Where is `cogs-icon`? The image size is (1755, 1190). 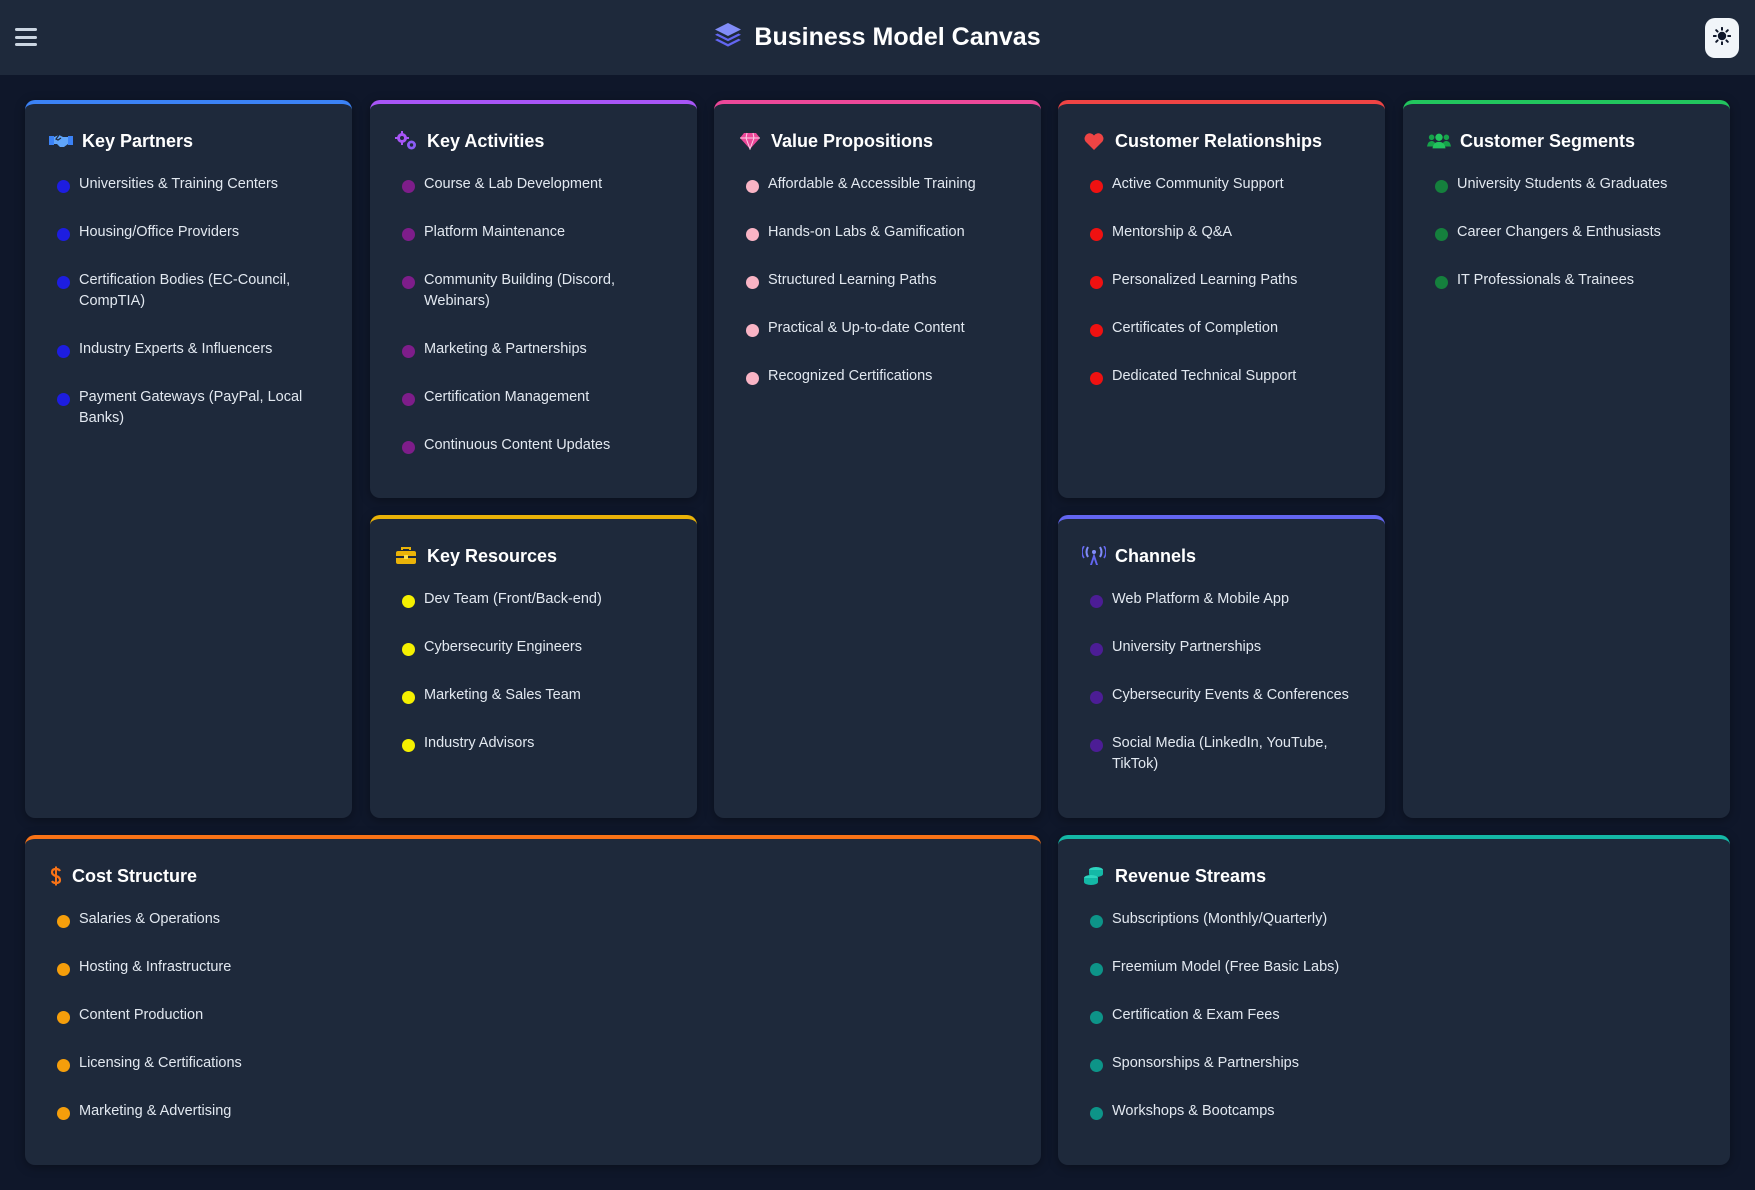
cogs-icon is located at coordinates (406, 141).